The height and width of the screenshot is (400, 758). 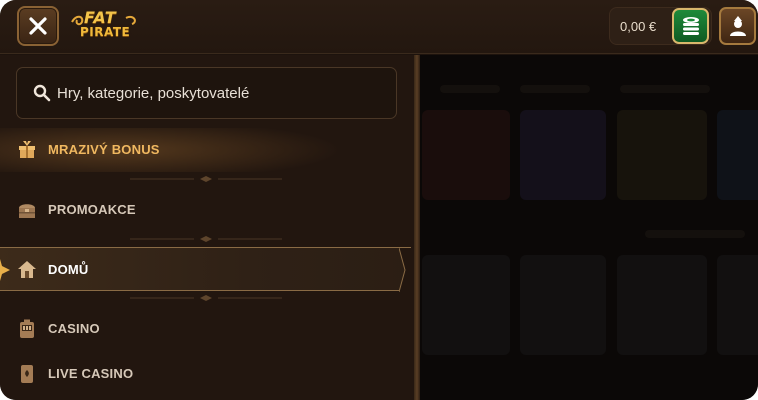 What do you see at coordinates (105, 32) in the screenshot?
I see `logo-text-bottom: PIRATE` at bounding box center [105, 32].